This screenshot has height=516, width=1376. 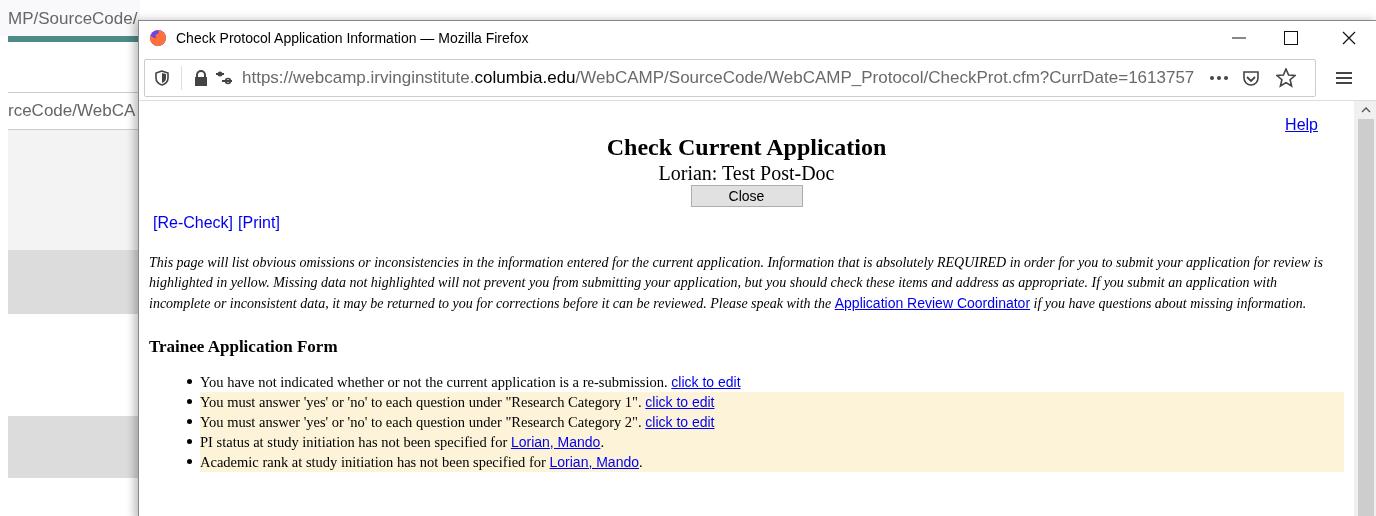 I want to click on address-bar: https://webcamp.irvinginstitute.columbia.edu/WebCAMP/SourceCode/WebCAMP_Protocol/CheckProt.cfm?CurrDate=1613757, so click(x=730, y=77).